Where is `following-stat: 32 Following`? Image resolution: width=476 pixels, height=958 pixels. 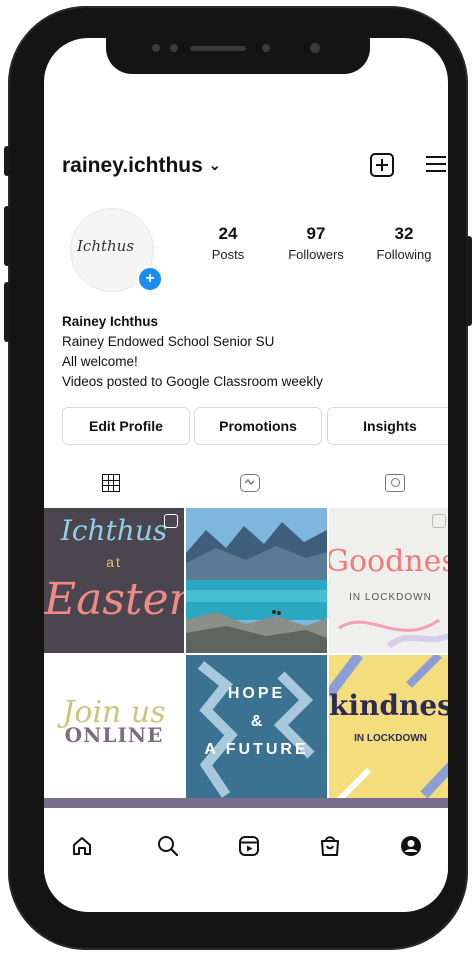
following-stat: 32 Following is located at coordinates (404, 243).